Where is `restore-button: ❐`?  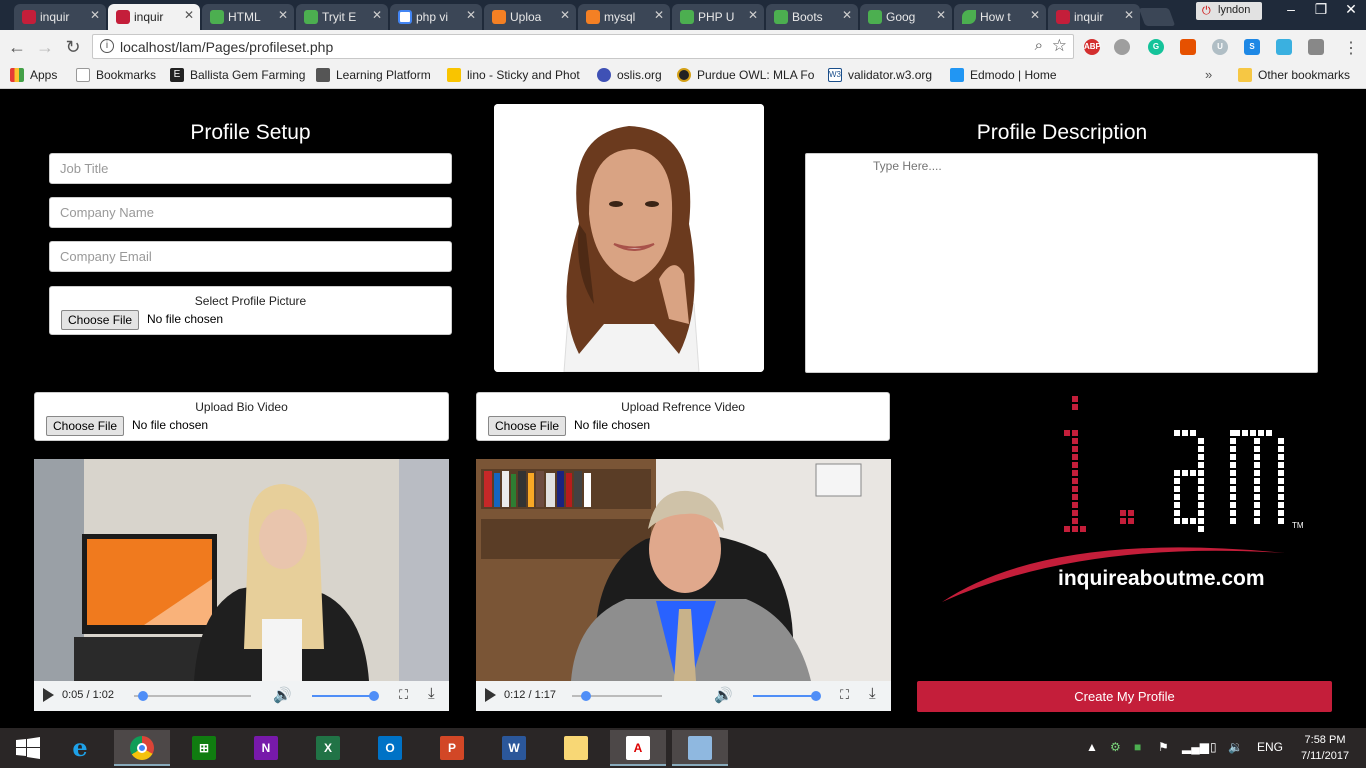
restore-button: ❐ is located at coordinates (1321, 10).